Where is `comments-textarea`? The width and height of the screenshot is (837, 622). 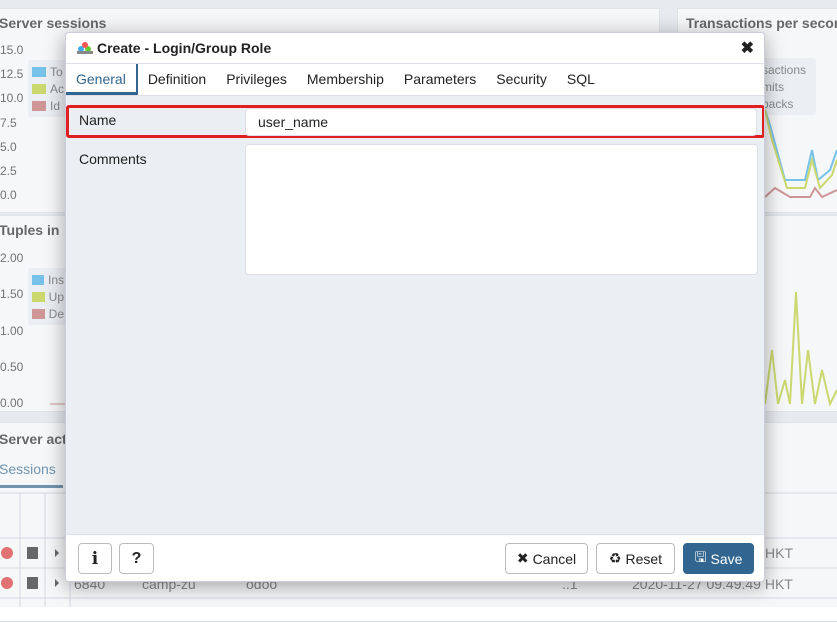 comments-textarea is located at coordinates (501, 209).